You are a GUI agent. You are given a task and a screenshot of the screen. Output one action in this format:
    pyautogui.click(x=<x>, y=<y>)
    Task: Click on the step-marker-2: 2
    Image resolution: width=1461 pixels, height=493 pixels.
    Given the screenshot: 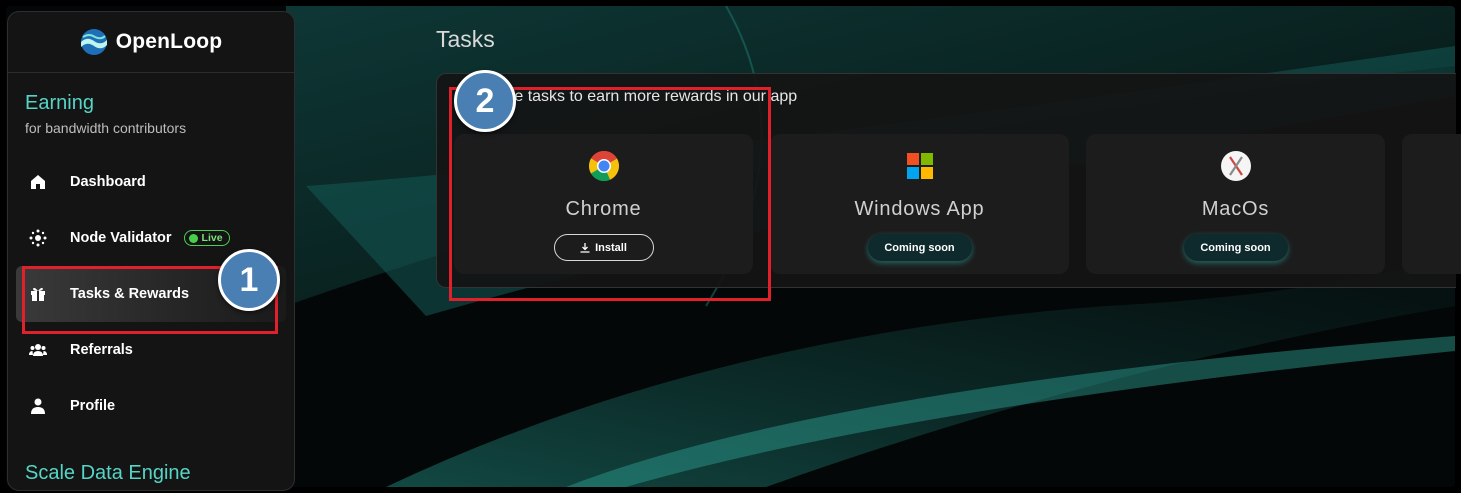 What is the action you would take?
    pyautogui.click(x=485, y=101)
    